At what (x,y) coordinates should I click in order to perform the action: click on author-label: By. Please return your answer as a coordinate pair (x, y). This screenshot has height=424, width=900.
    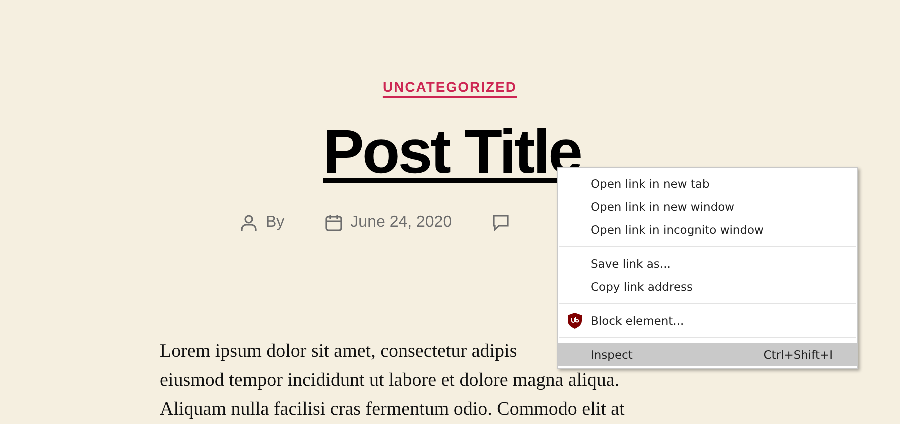
    Looking at the image, I should click on (275, 223).